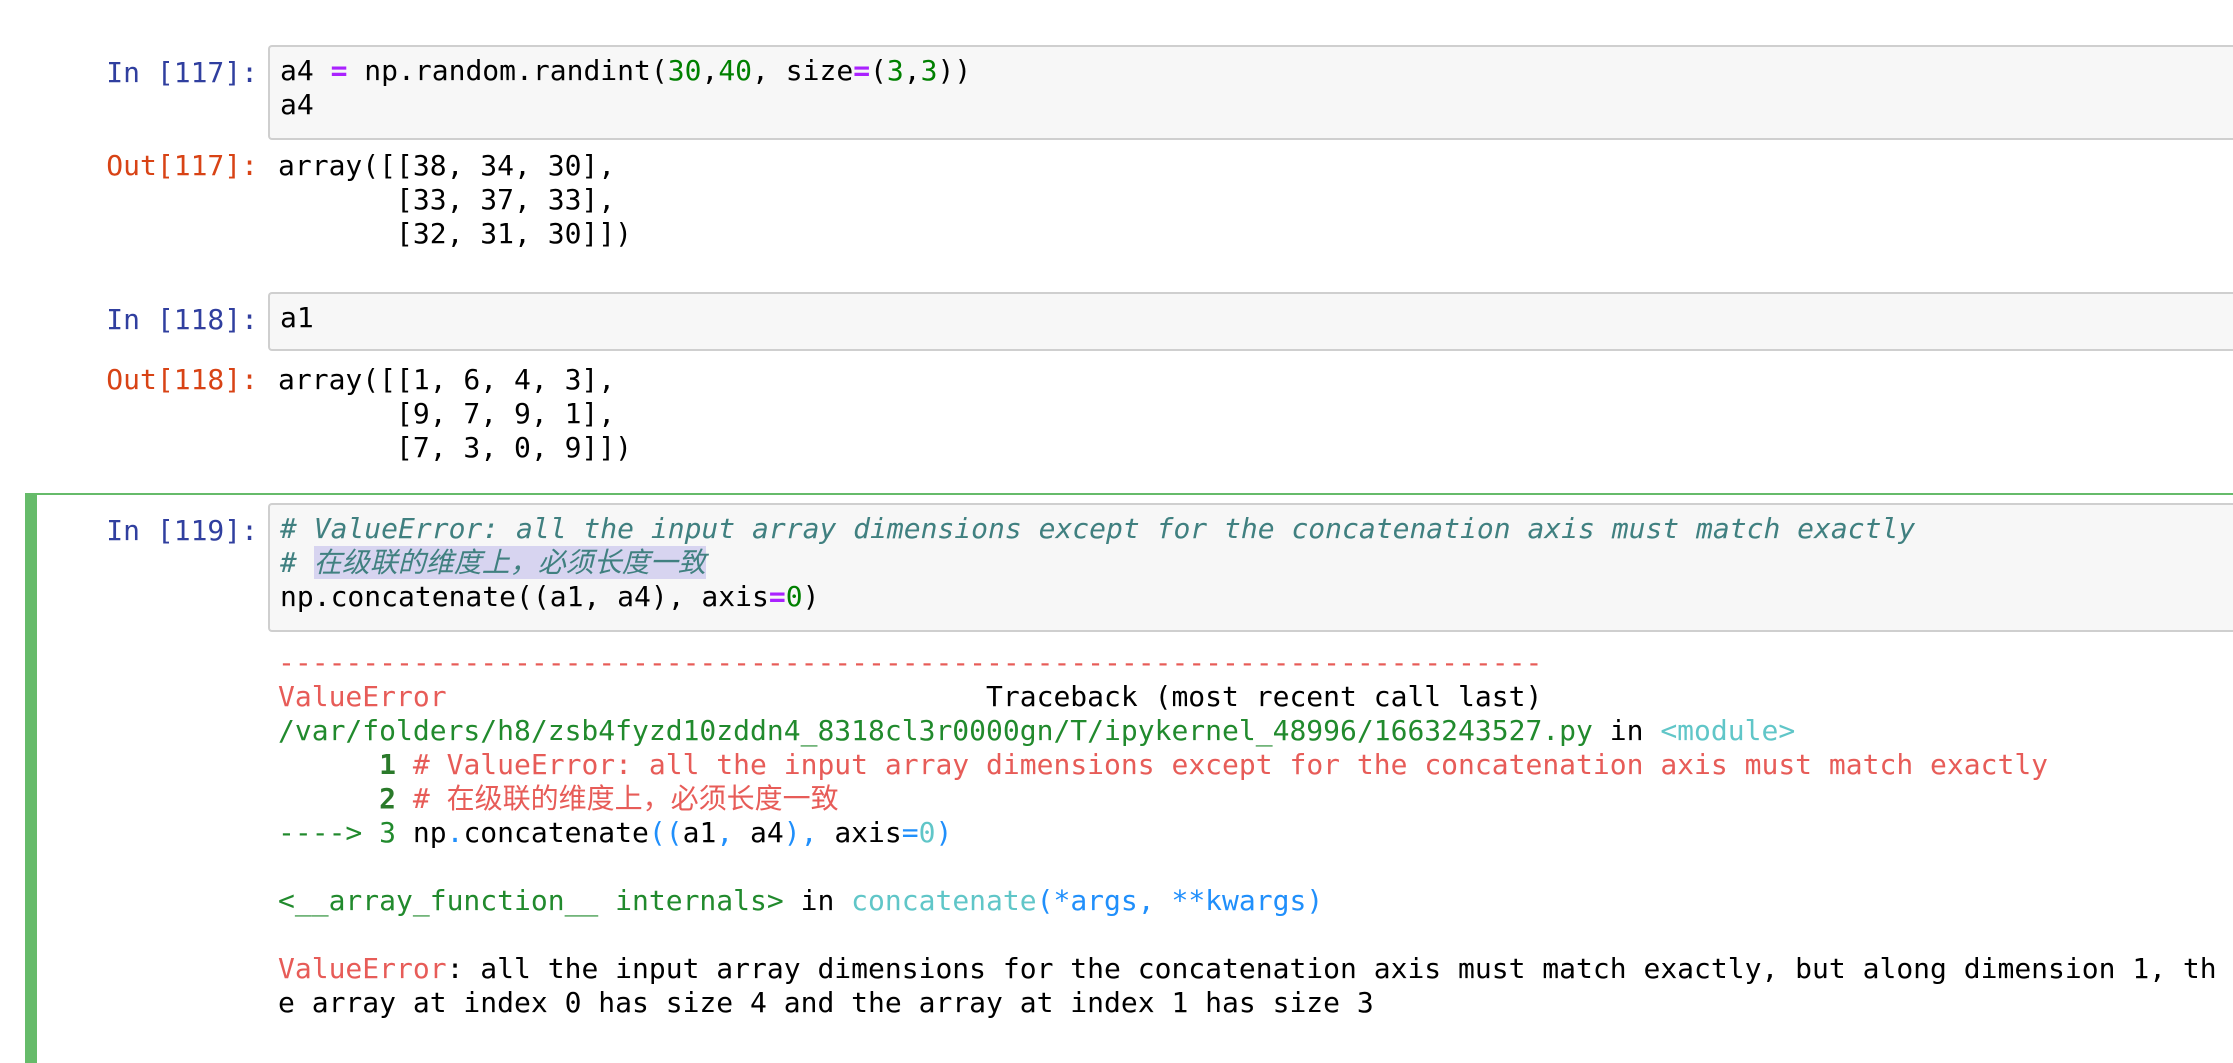  I want to click on code-line: a4, so click(297, 104).